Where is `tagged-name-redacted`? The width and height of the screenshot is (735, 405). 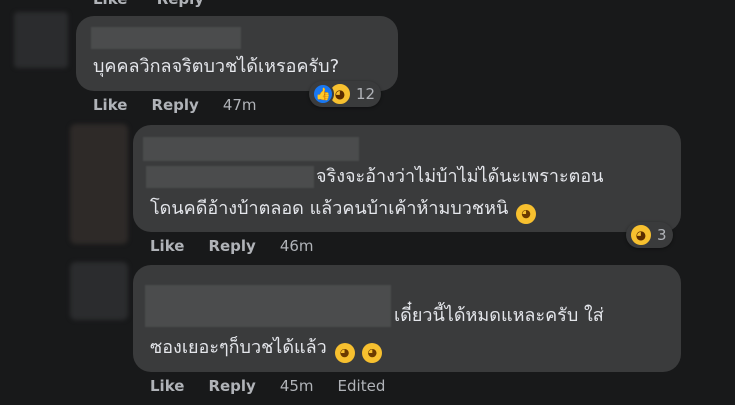 tagged-name-redacted is located at coordinates (230, 177).